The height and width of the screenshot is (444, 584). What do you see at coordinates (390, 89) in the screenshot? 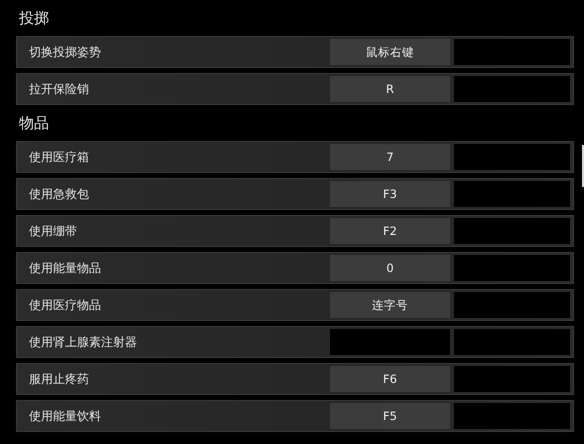
I see `key-binding-button: R` at bounding box center [390, 89].